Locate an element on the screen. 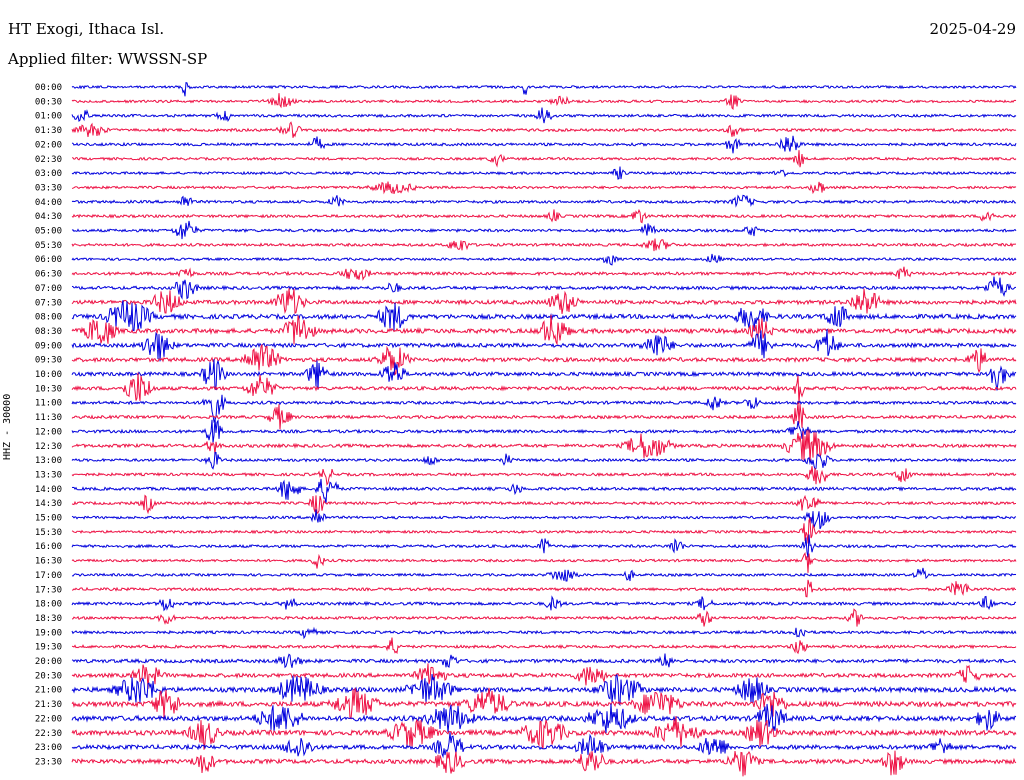  time-tick-label: 11:00 is located at coordinates (48, 404).